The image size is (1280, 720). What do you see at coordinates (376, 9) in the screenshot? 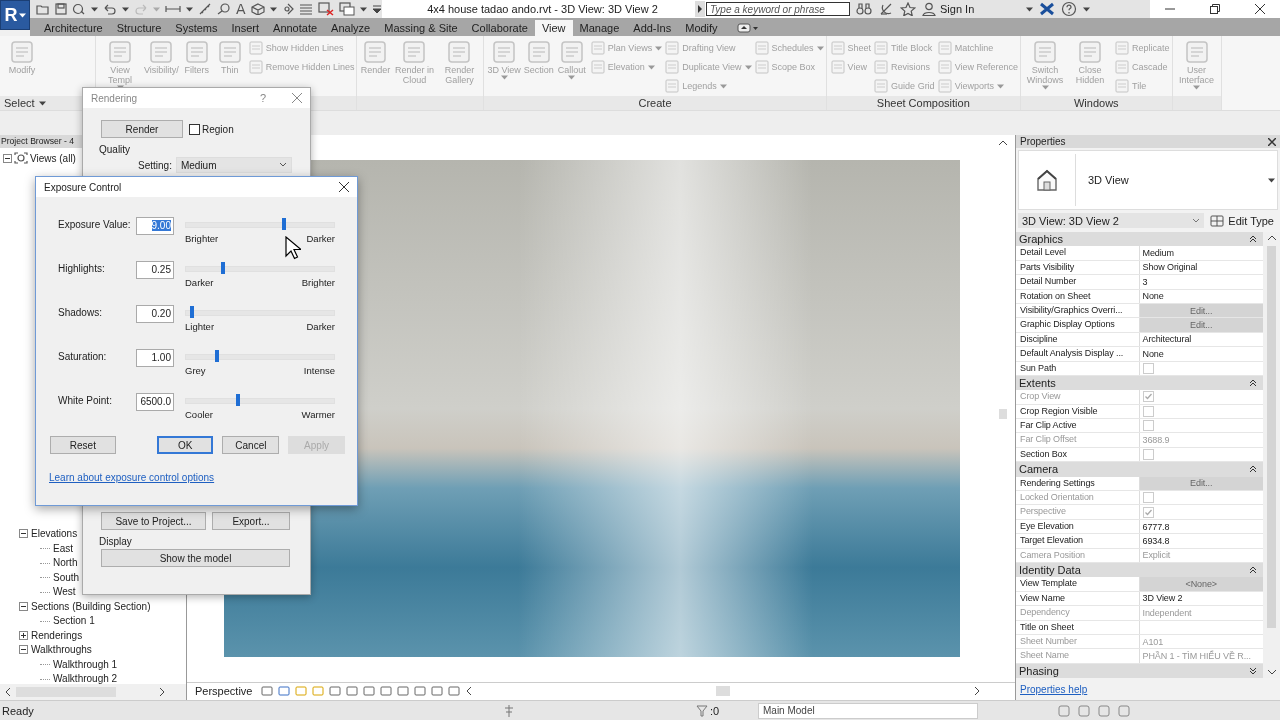
I see `customize-icon` at bounding box center [376, 9].